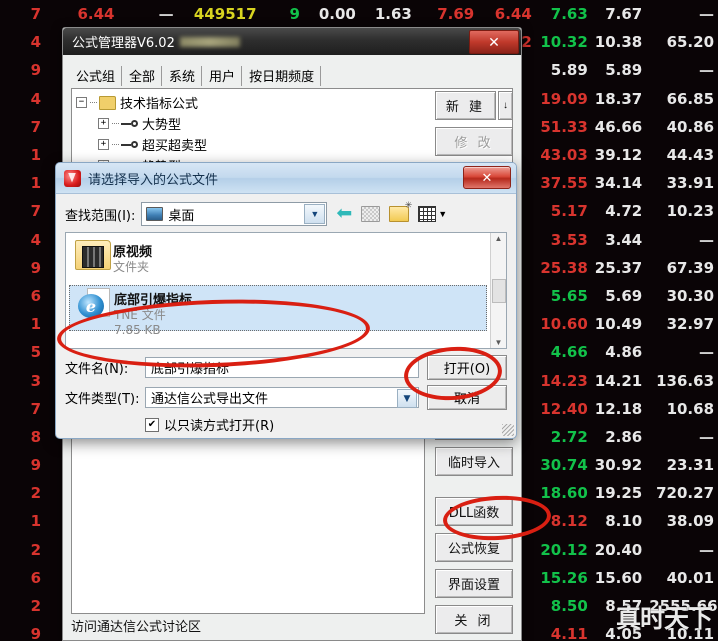  Describe the element at coordinates (432, 214) in the screenshot. I see `view-mode-icon: ▼` at that location.